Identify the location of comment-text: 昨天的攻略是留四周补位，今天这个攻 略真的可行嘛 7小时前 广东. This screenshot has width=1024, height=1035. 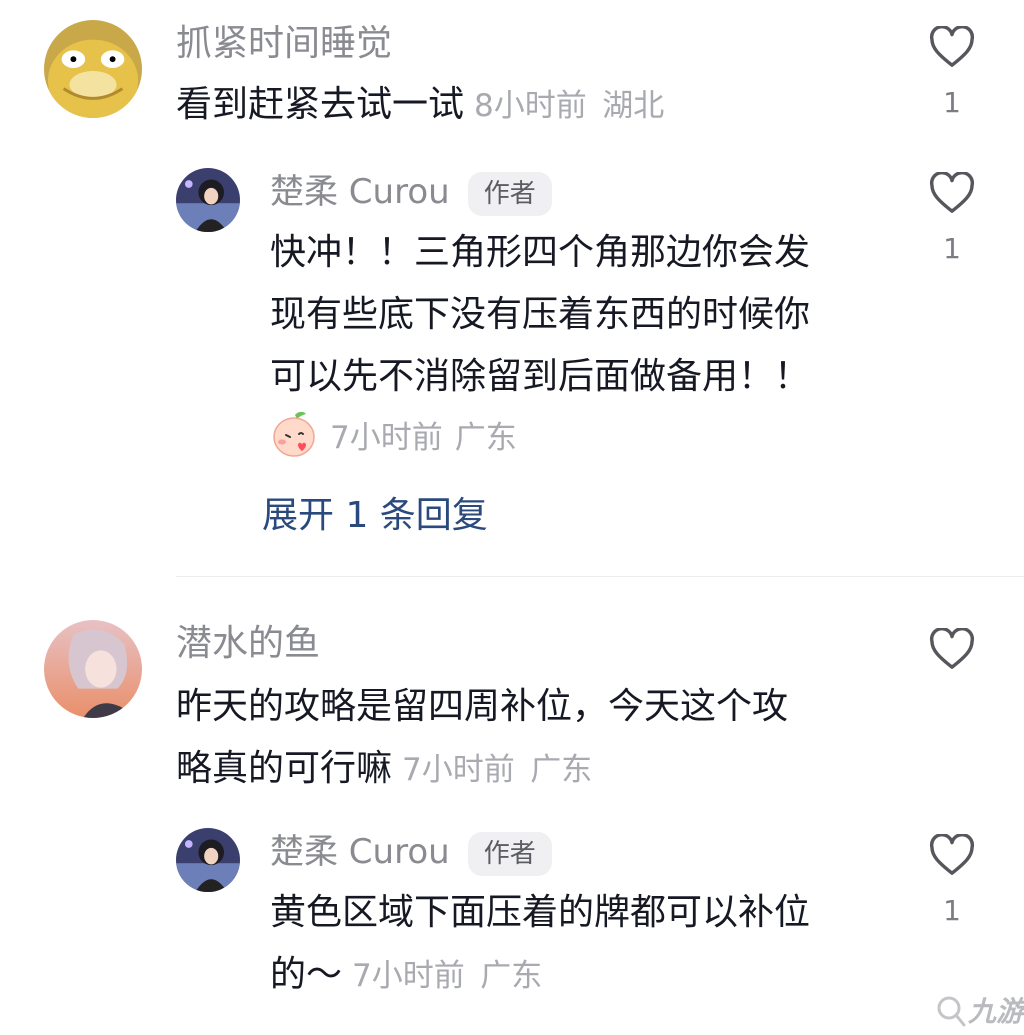
(482, 738).